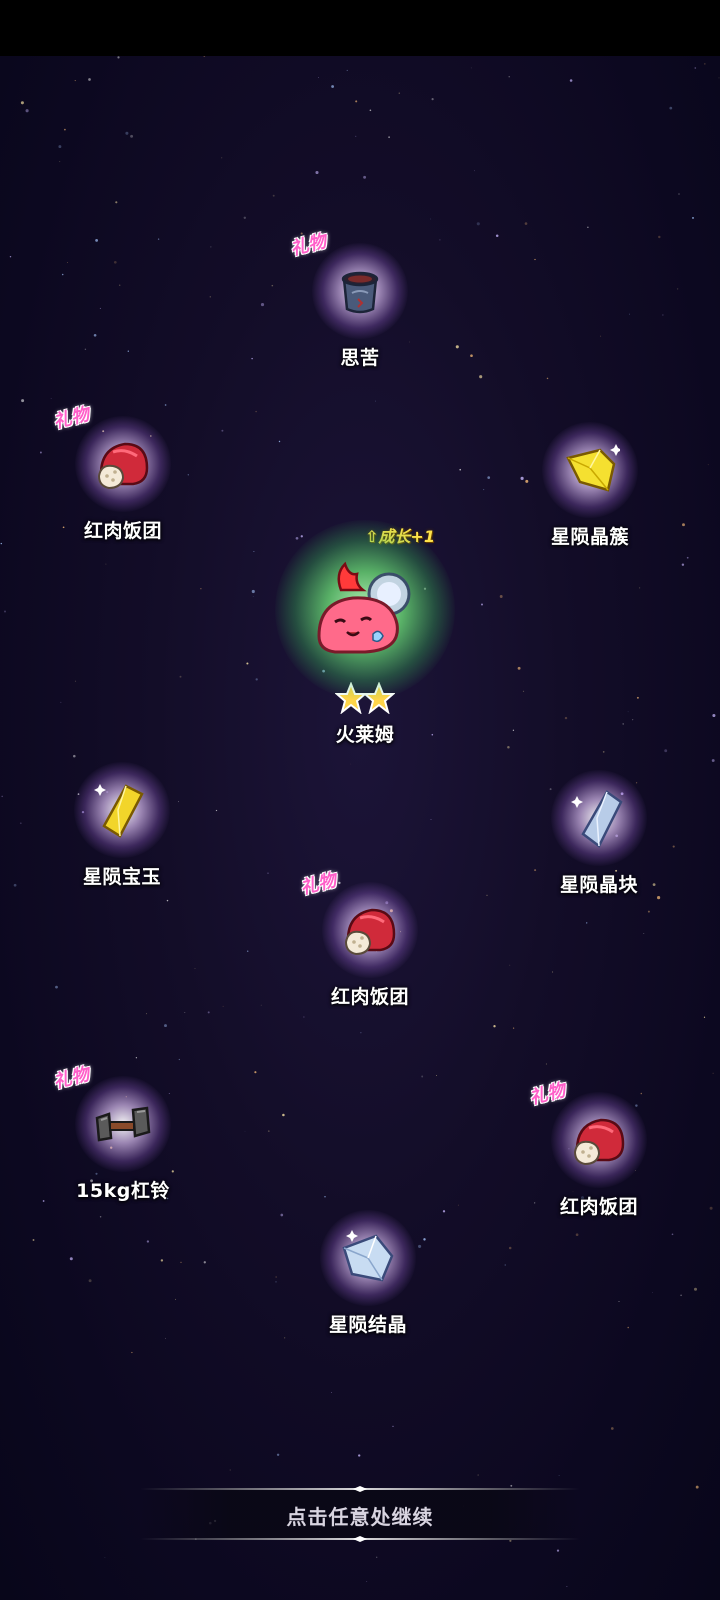  I want to click on item-label: 星陨晶簇, so click(589, 537).